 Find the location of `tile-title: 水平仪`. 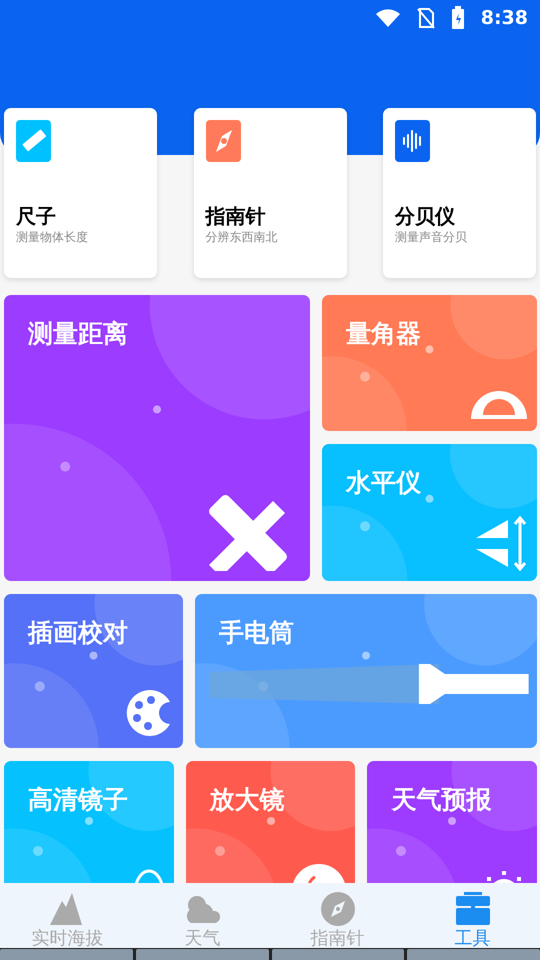

tile-title: 水平仪 is located at coordinates (383, 483).